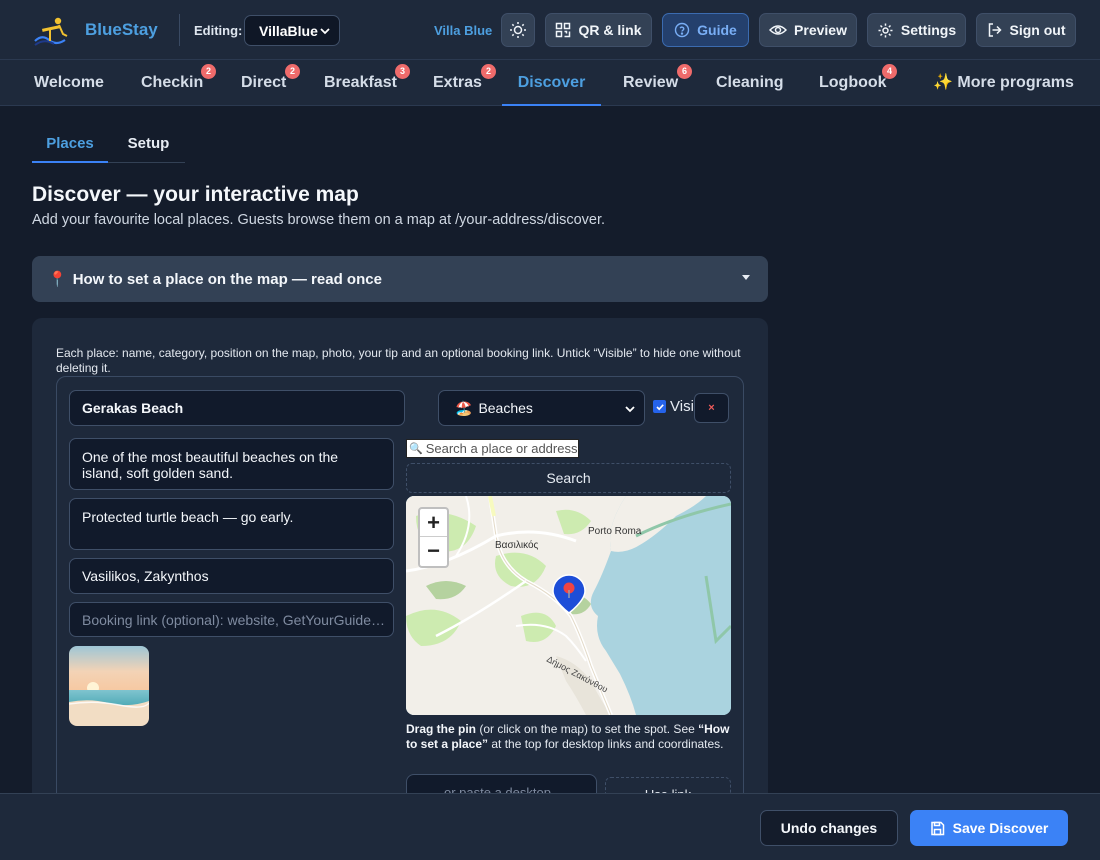 The height and width of the screenshot is (860, 1100). I want to click on save-discover-button: Save Discover, so click(989, 828).